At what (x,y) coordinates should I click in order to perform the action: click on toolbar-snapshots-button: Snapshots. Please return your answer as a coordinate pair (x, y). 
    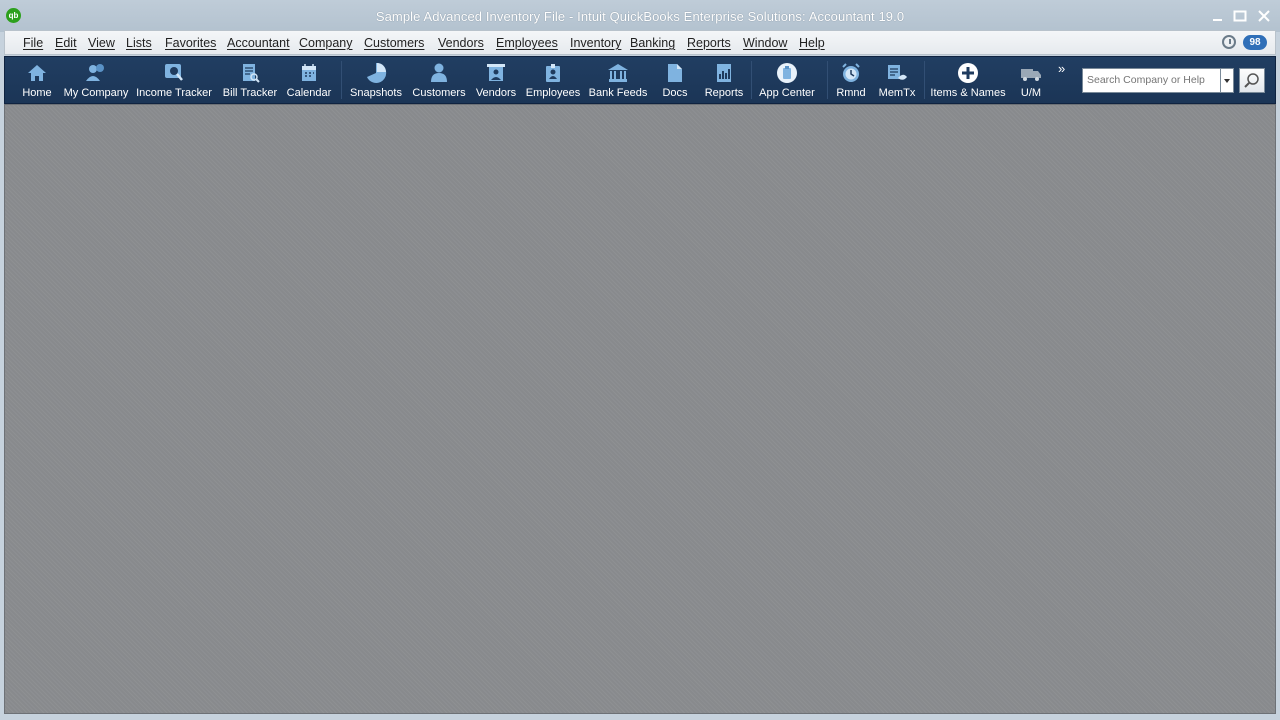
    Looking at the image, I should click on (376, 80).